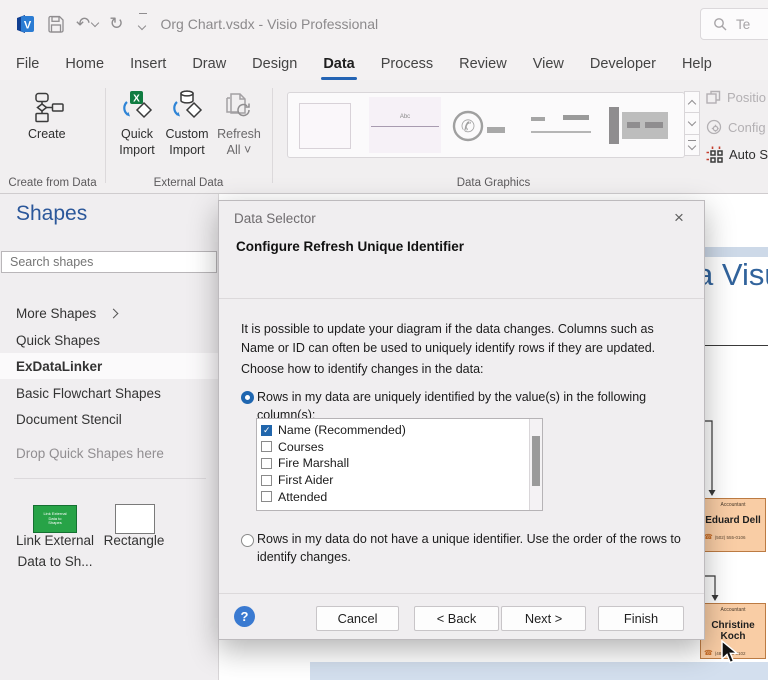  Describe the element at coordinates (539, 671) in the screenshot. I see `pasteboard-strip` at that location.